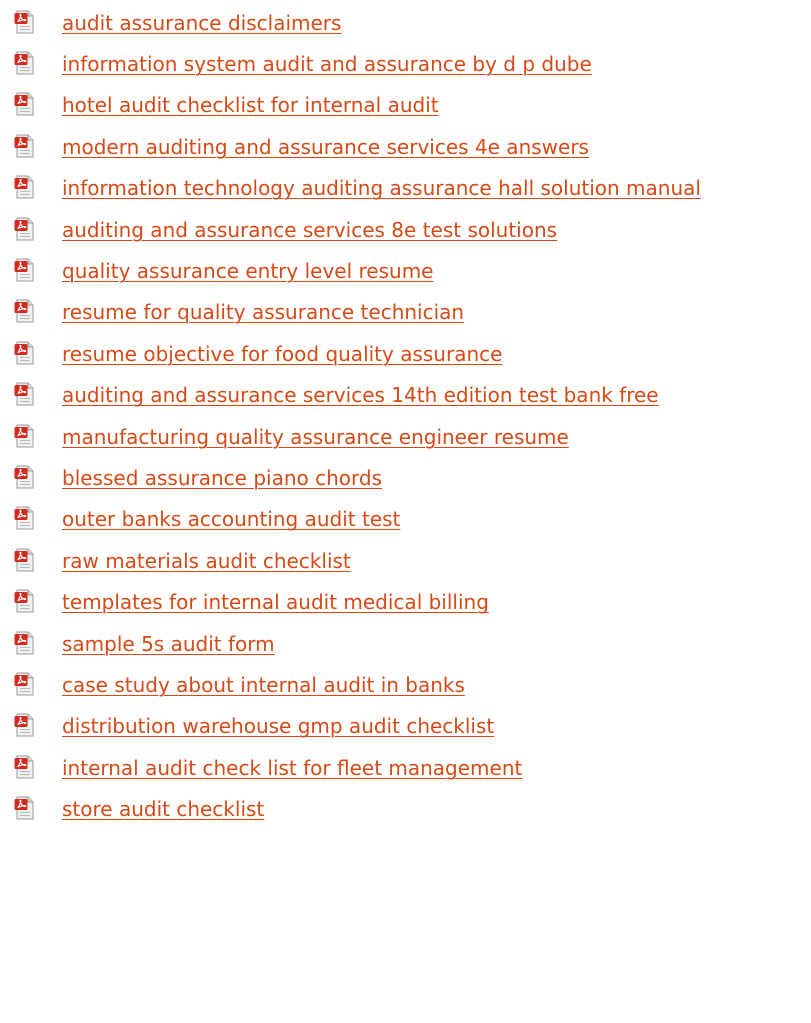 This screenshot has width=811, height=1023. What do you see at coordinates (201, 23) in the screenshot?
I see `pdf-link: audit assurance disclaimers` at bounding box center [201, 23].